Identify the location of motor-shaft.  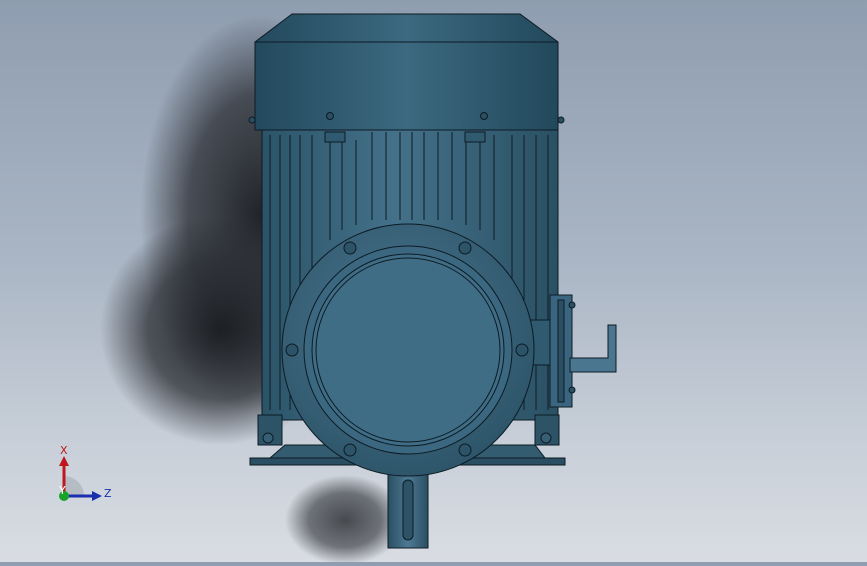
(408, 509).